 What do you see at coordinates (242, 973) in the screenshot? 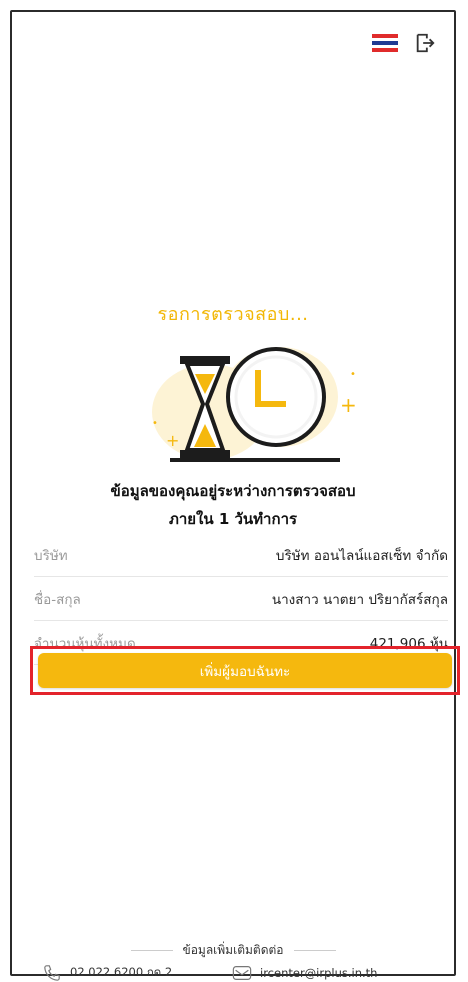
I see `email-icon` at bounding box center [242, 973].